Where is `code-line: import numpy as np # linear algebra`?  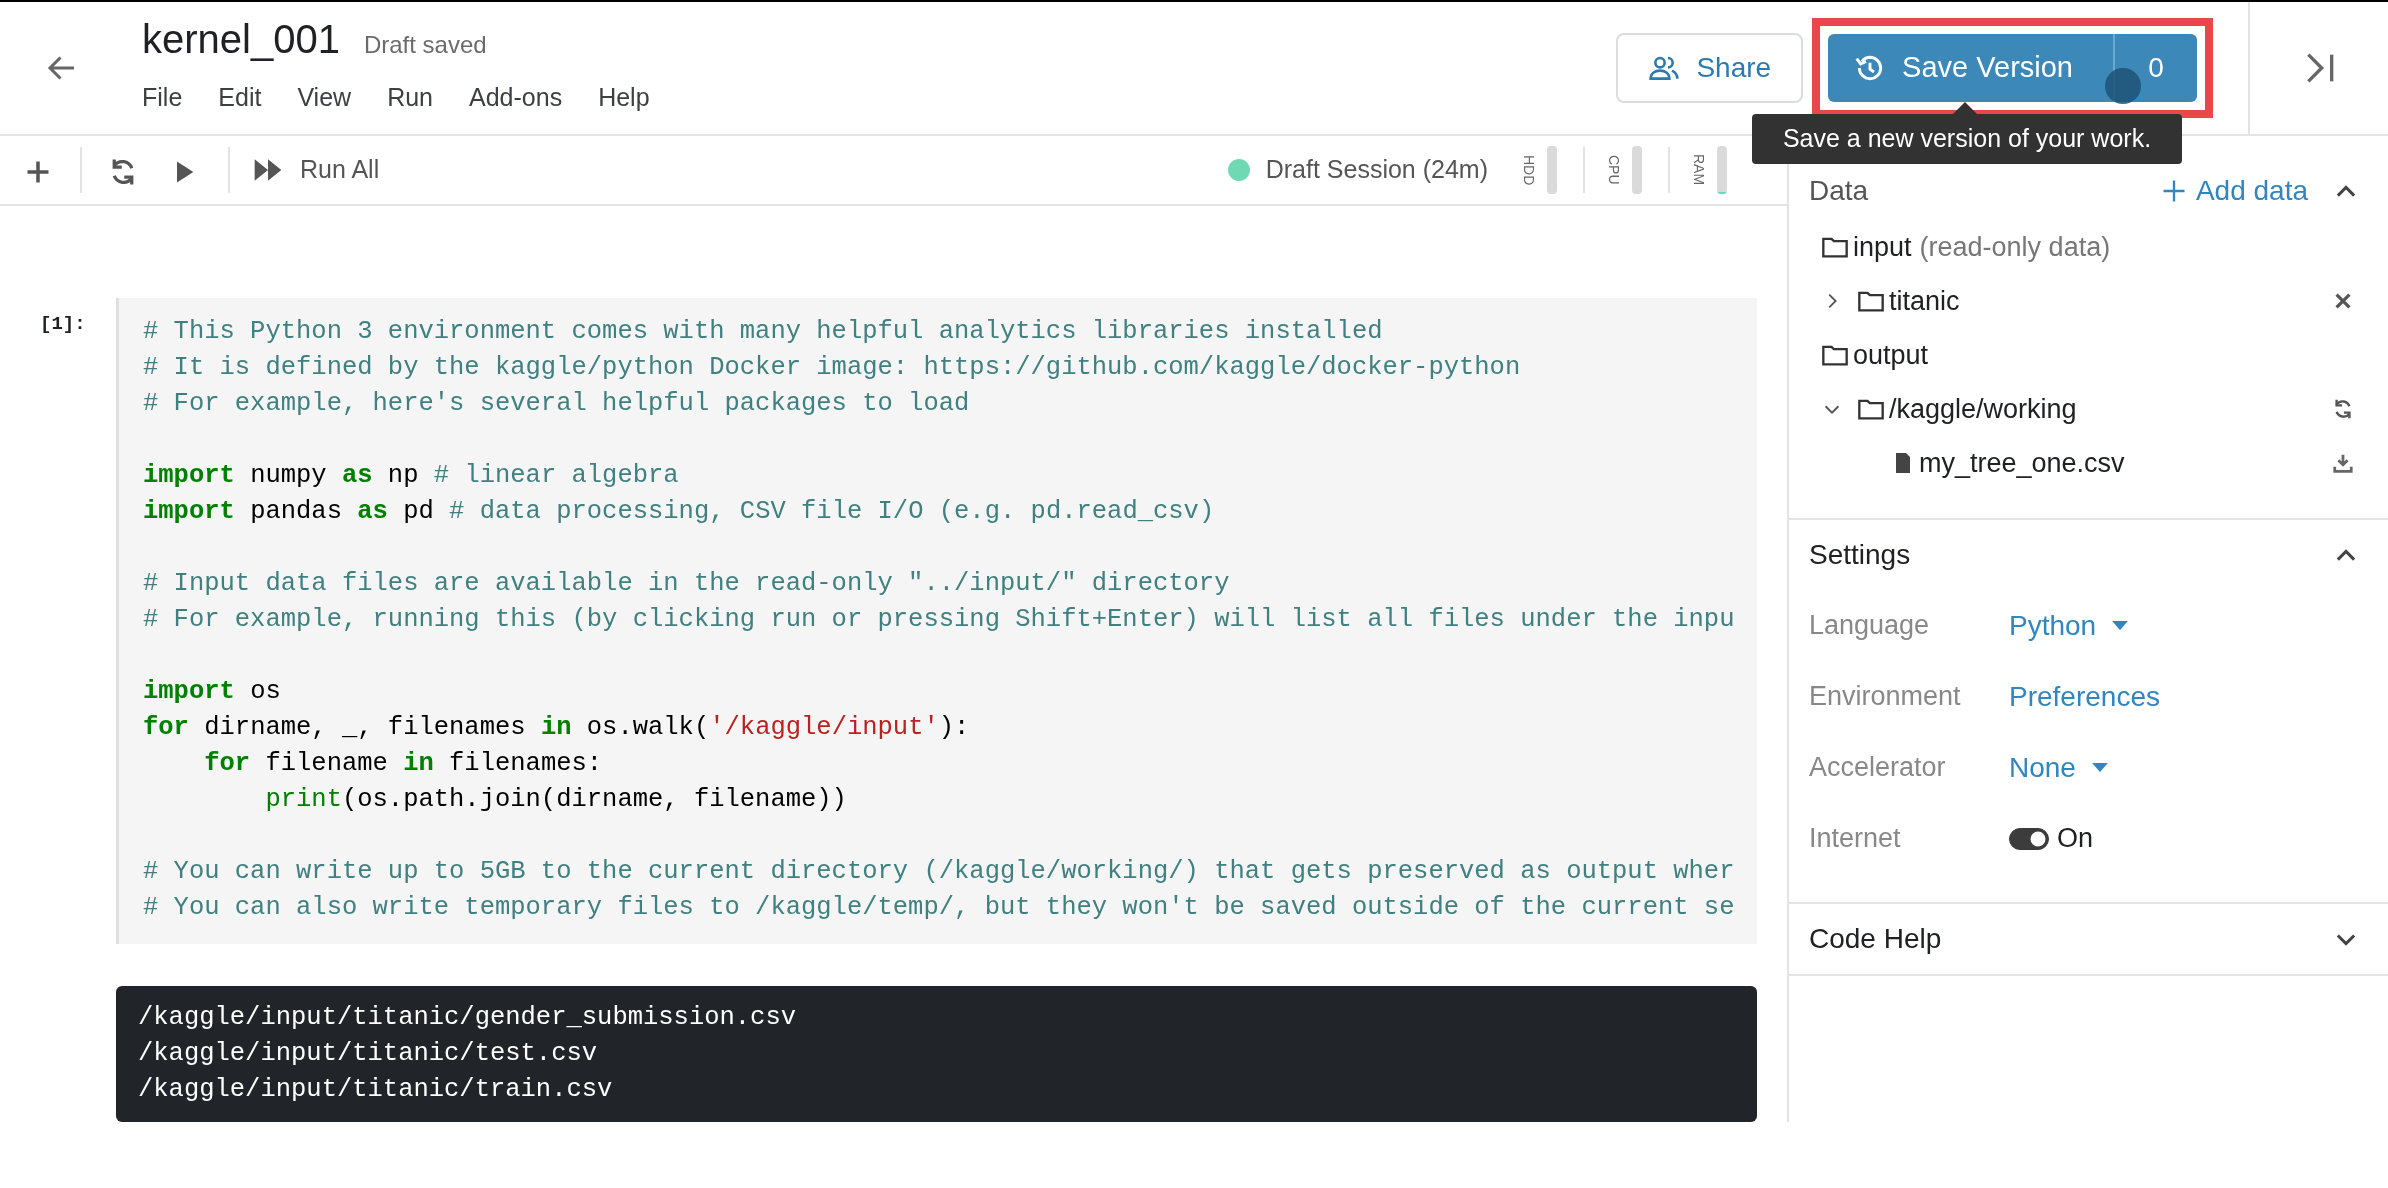
code-line: import numpy as np # linear algebra is located at coordinates (411, 476).